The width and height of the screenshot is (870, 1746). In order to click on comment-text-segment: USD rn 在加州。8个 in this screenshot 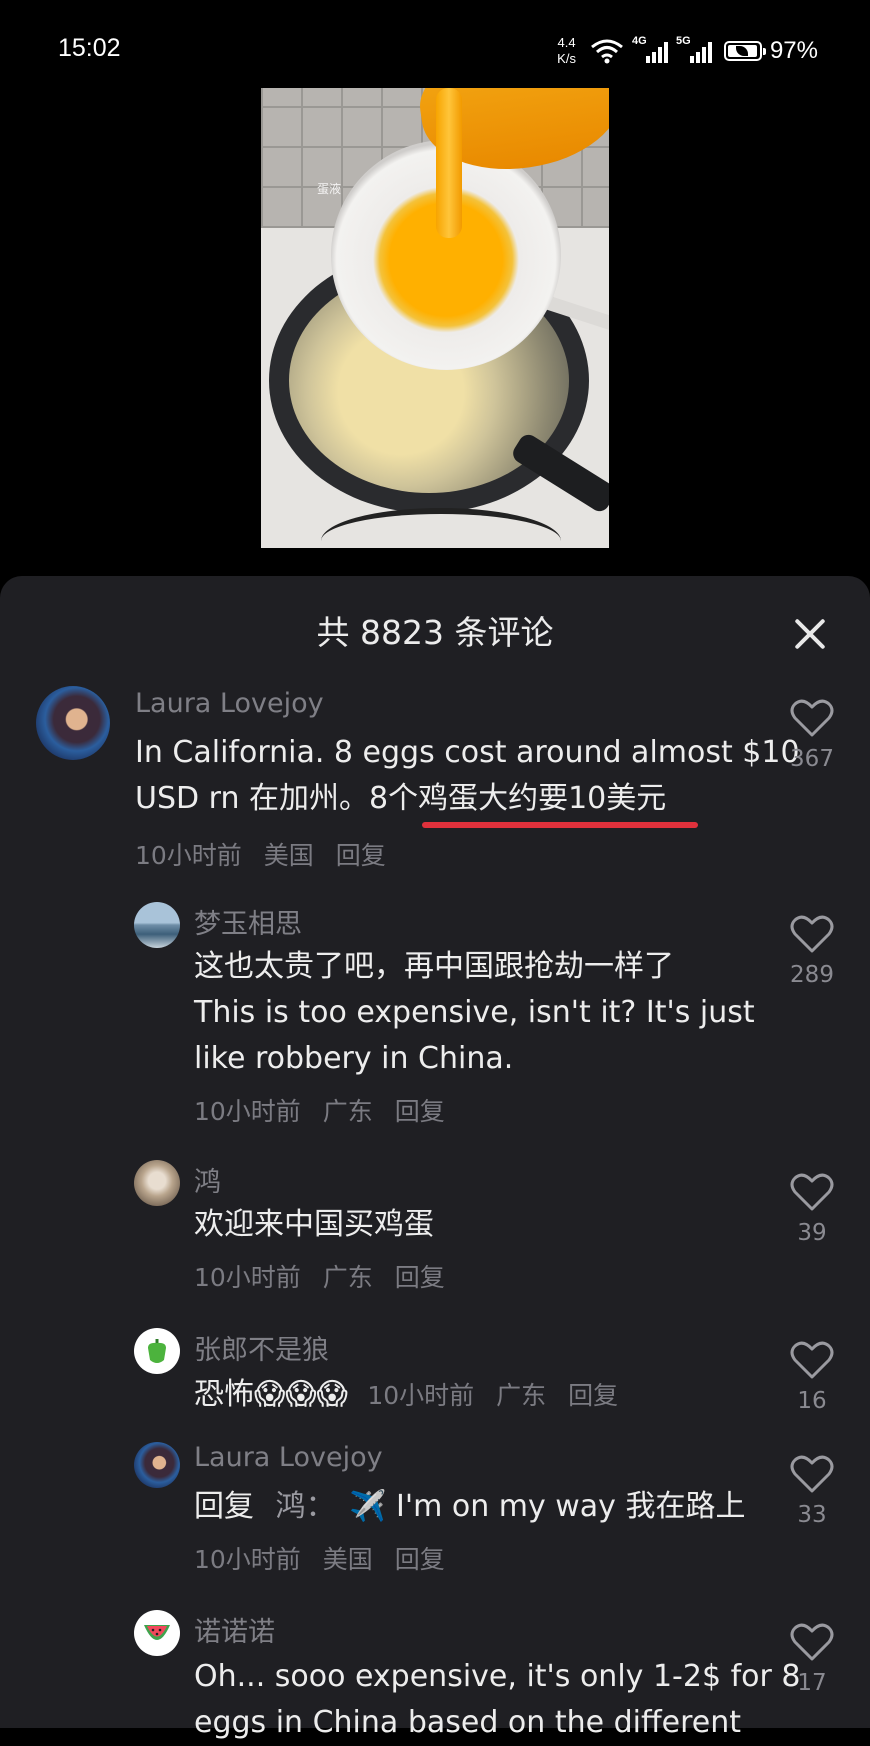, I will do `click(277, 798)`.